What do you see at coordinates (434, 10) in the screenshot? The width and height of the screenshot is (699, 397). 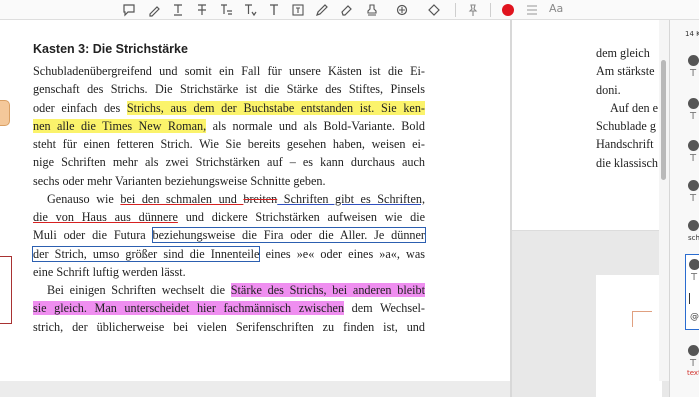 I see `shapes-icon` at bounding box center [434, 10].